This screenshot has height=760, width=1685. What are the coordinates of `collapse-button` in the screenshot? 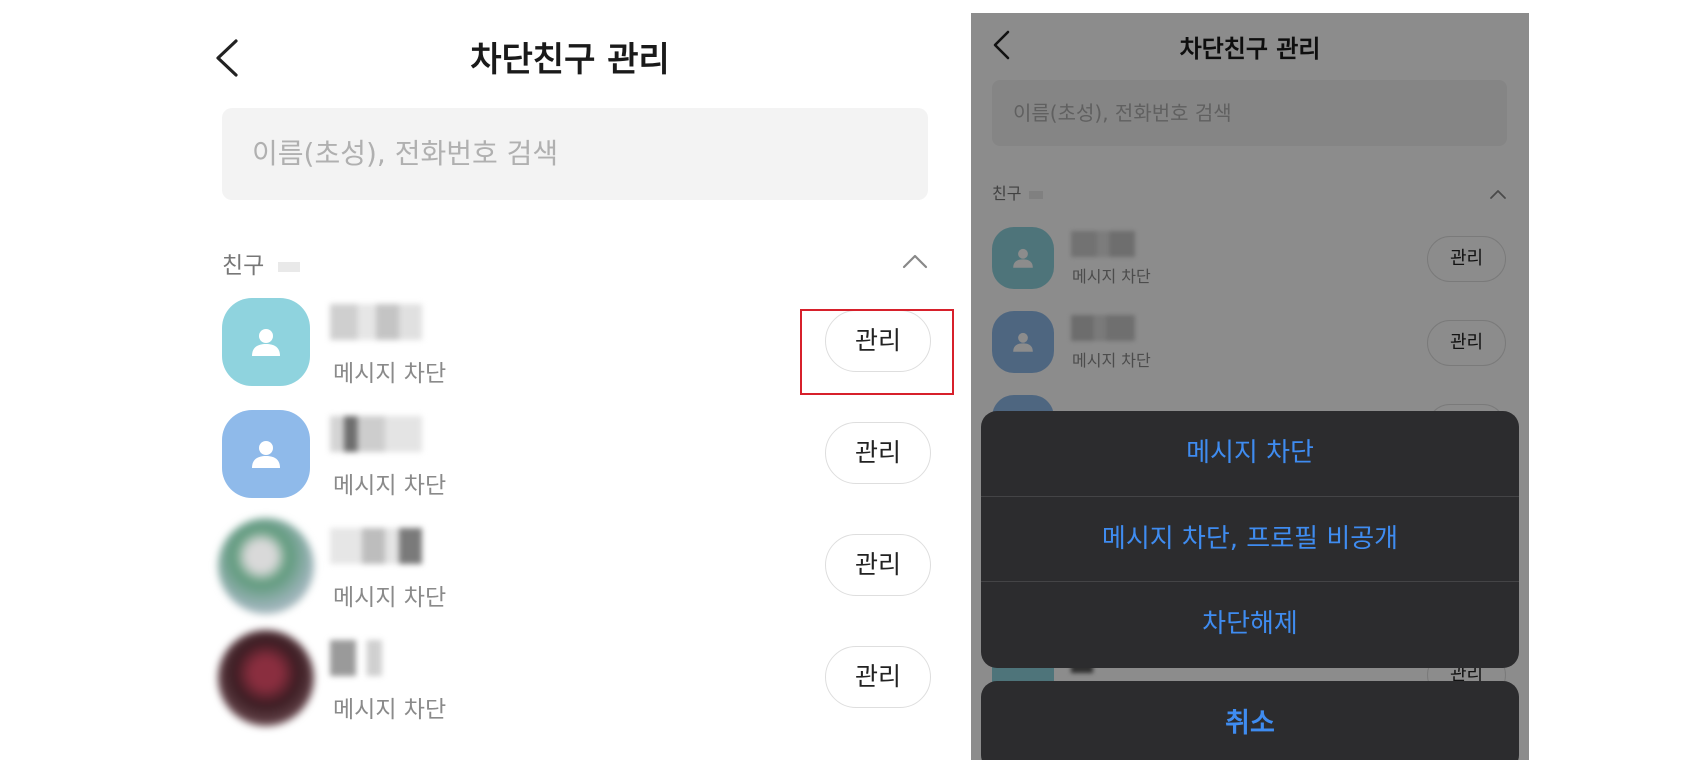 It's located at (915, 261).